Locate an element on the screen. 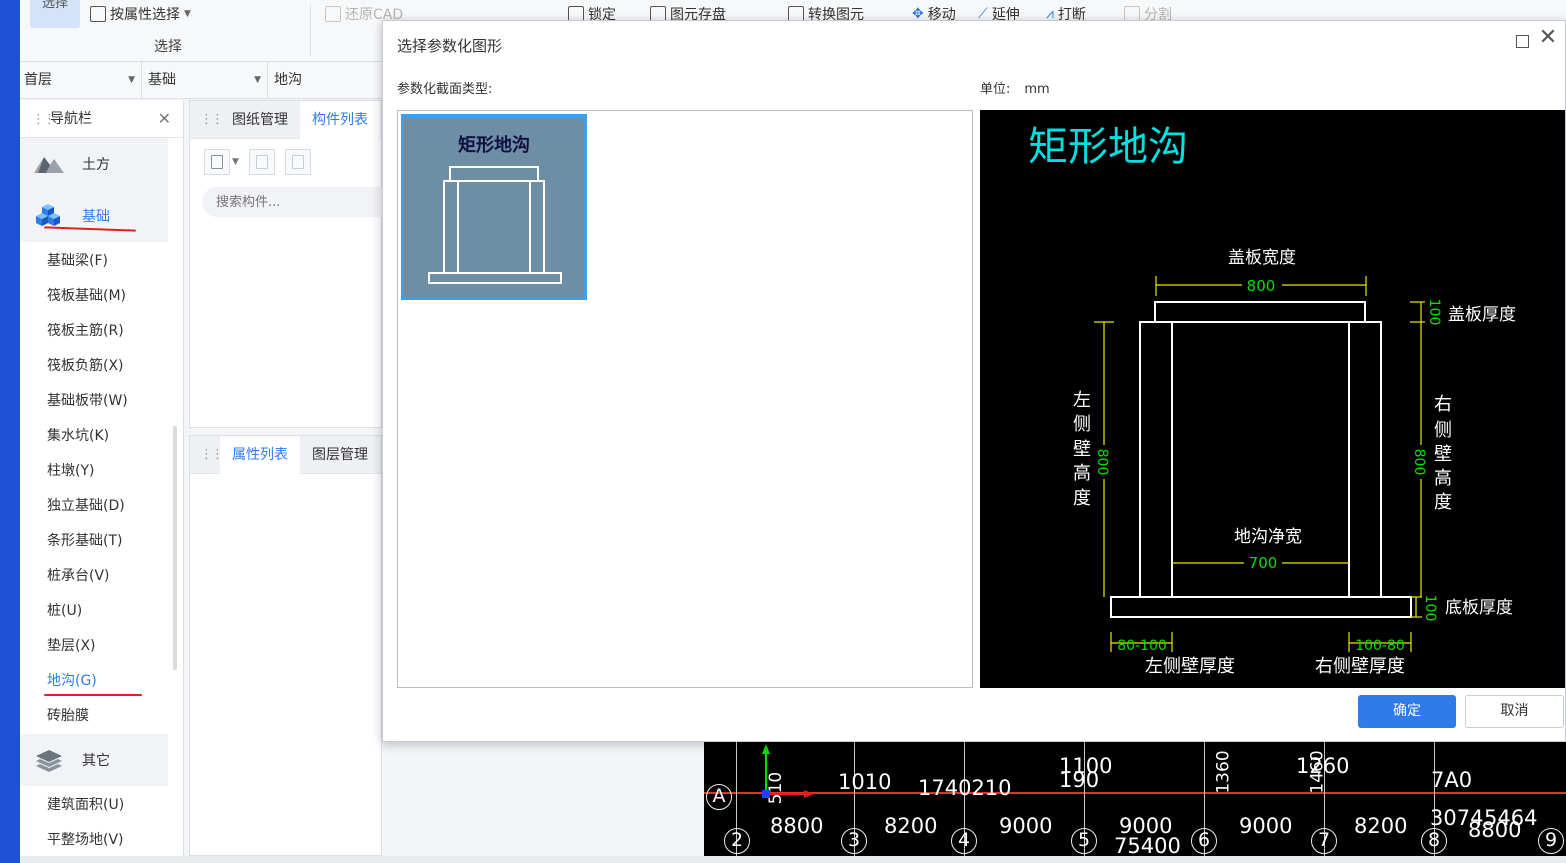 Image resolution: width=1566 pixels, height=863 pixels. right-thick-values: 100-80 is located at coordinates (1380, 646).